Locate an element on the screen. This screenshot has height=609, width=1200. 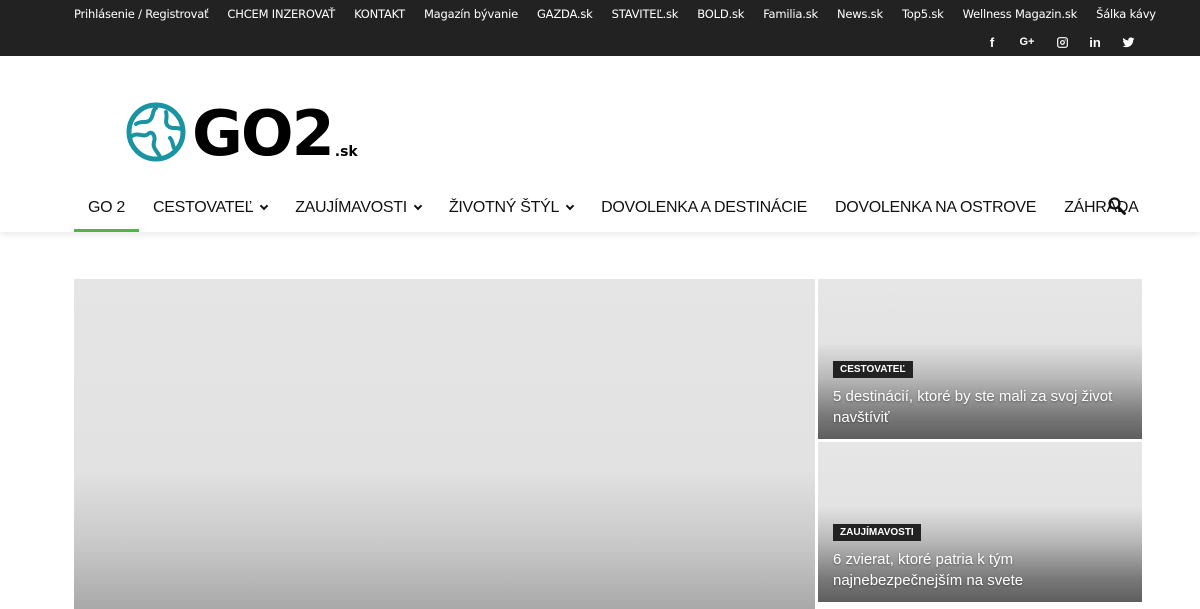
top-link-salka-kavy: Šálka kávy is located at coordinates (1126, 14).